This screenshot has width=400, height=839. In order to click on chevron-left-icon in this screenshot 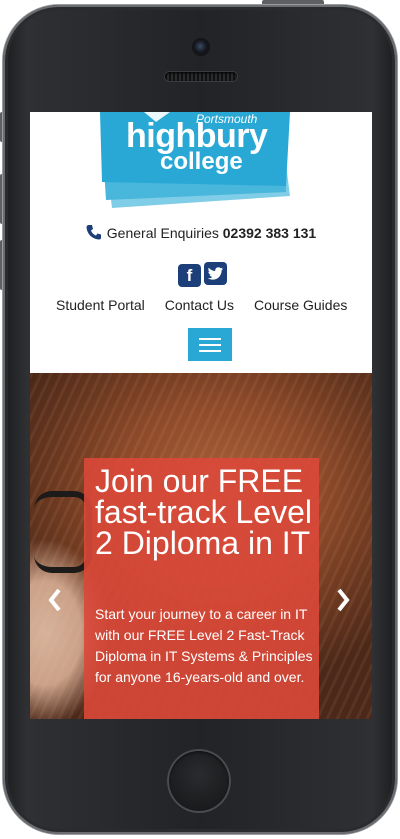, I will do `click(54, 600)`.